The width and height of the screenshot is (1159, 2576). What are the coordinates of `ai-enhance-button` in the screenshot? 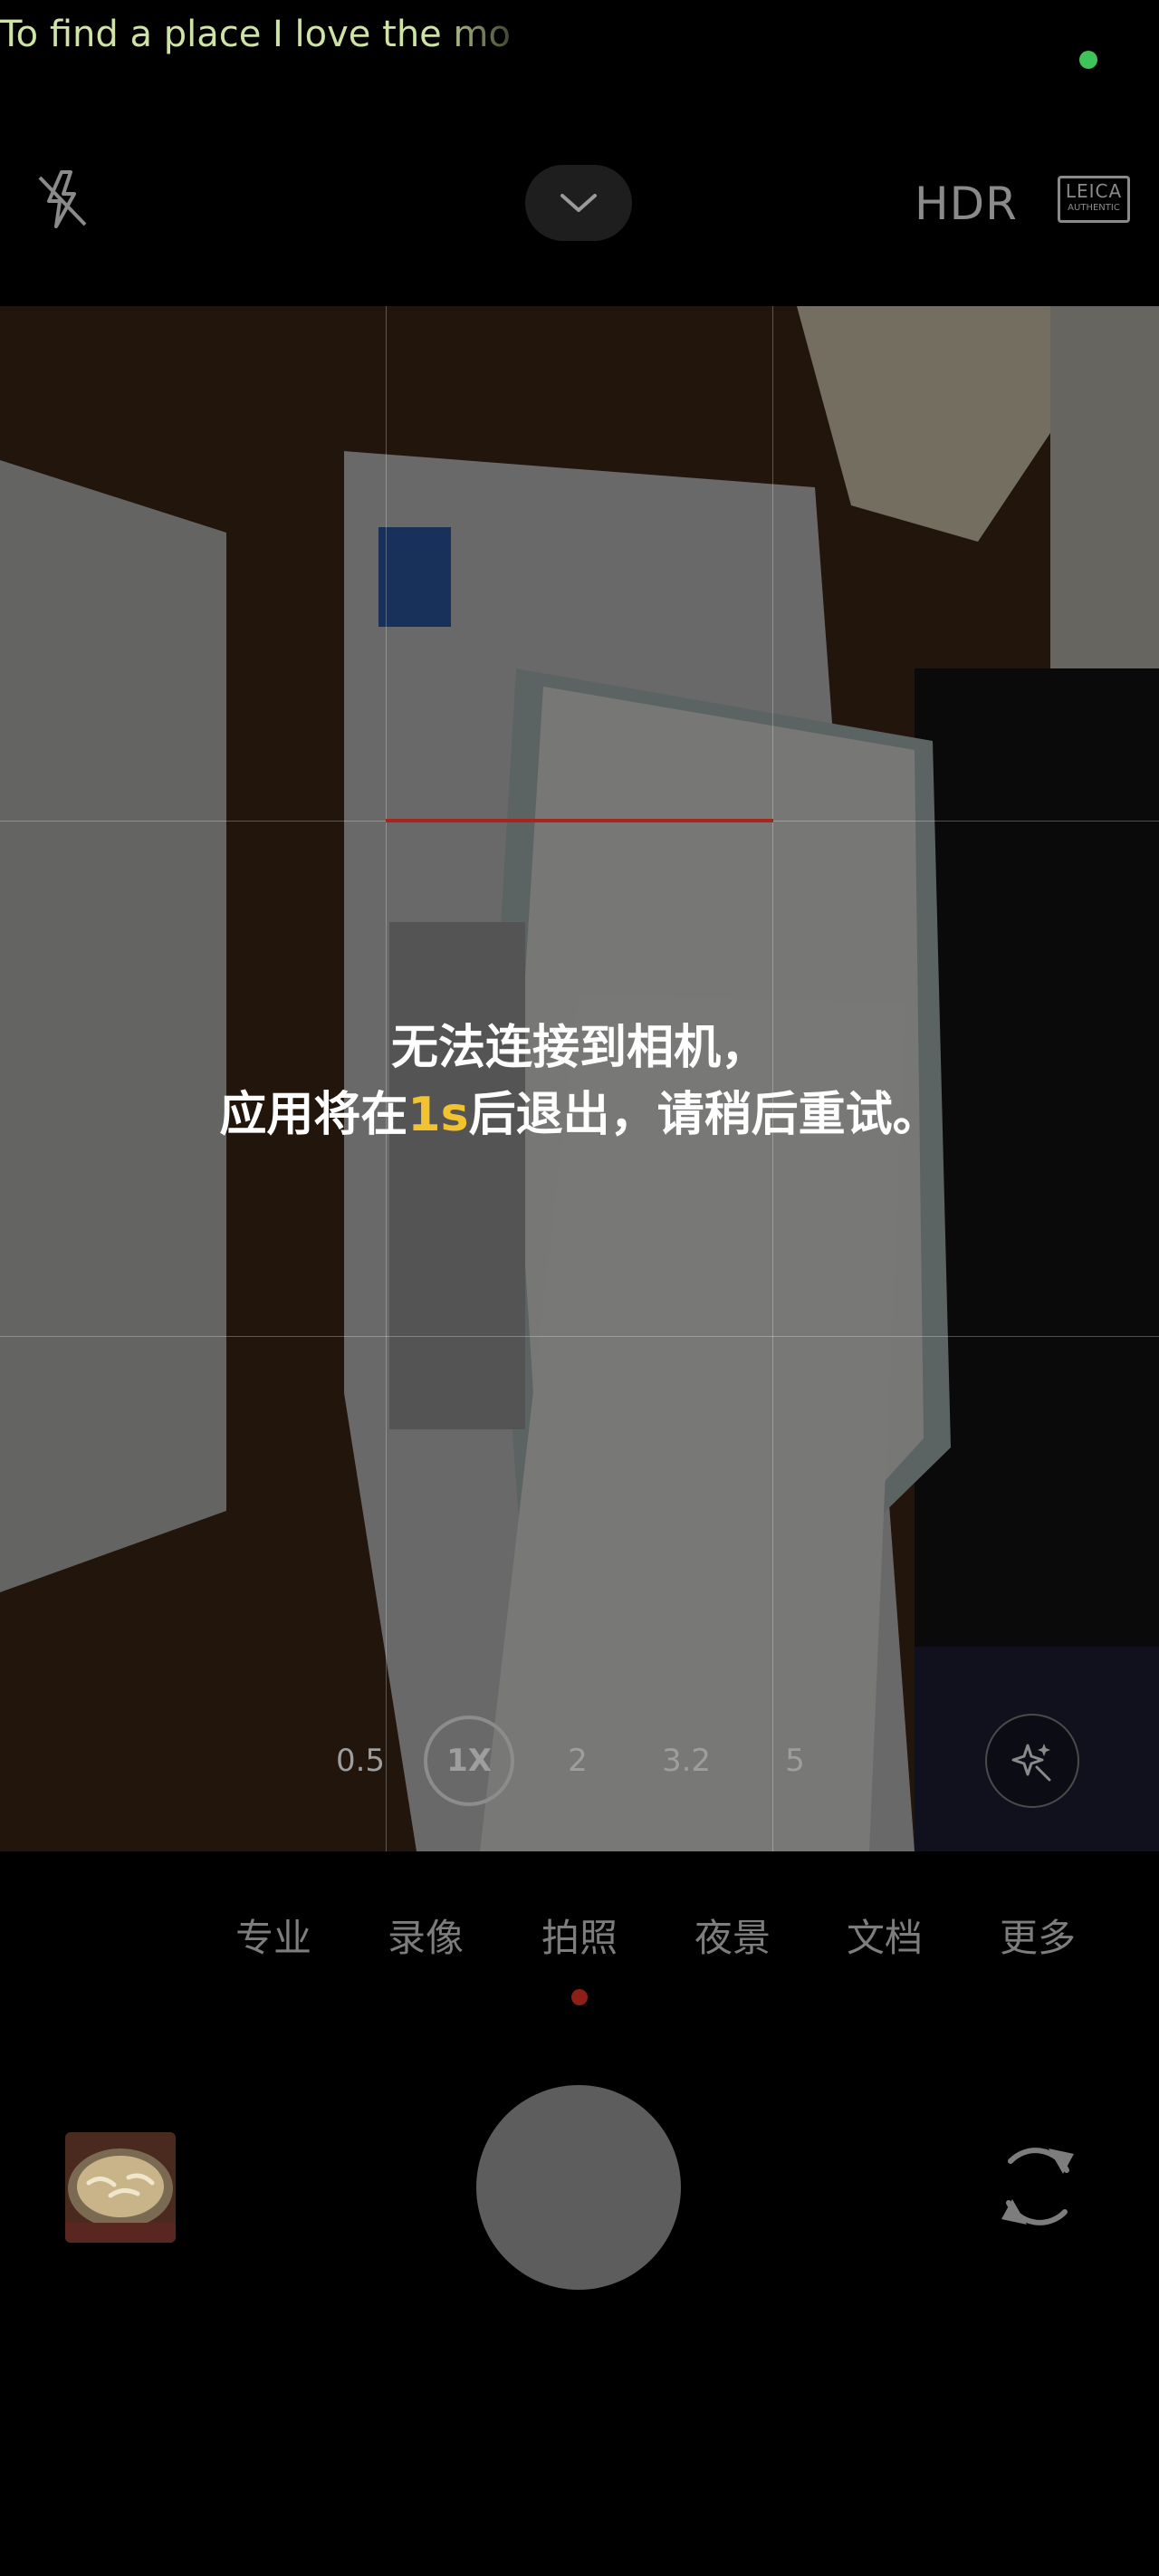 It's located at (1032, 1761).